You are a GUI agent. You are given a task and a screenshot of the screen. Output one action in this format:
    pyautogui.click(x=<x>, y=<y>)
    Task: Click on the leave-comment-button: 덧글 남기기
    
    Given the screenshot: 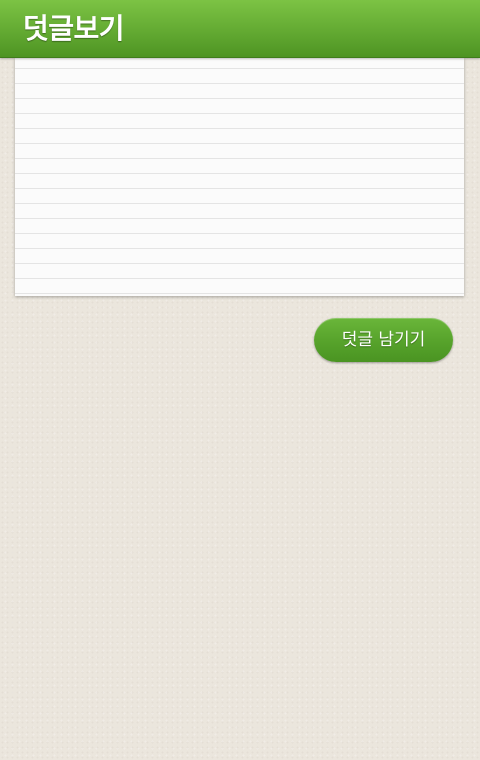 What is the action you would take?
    pyautogui.click(x=383, y=340)
    